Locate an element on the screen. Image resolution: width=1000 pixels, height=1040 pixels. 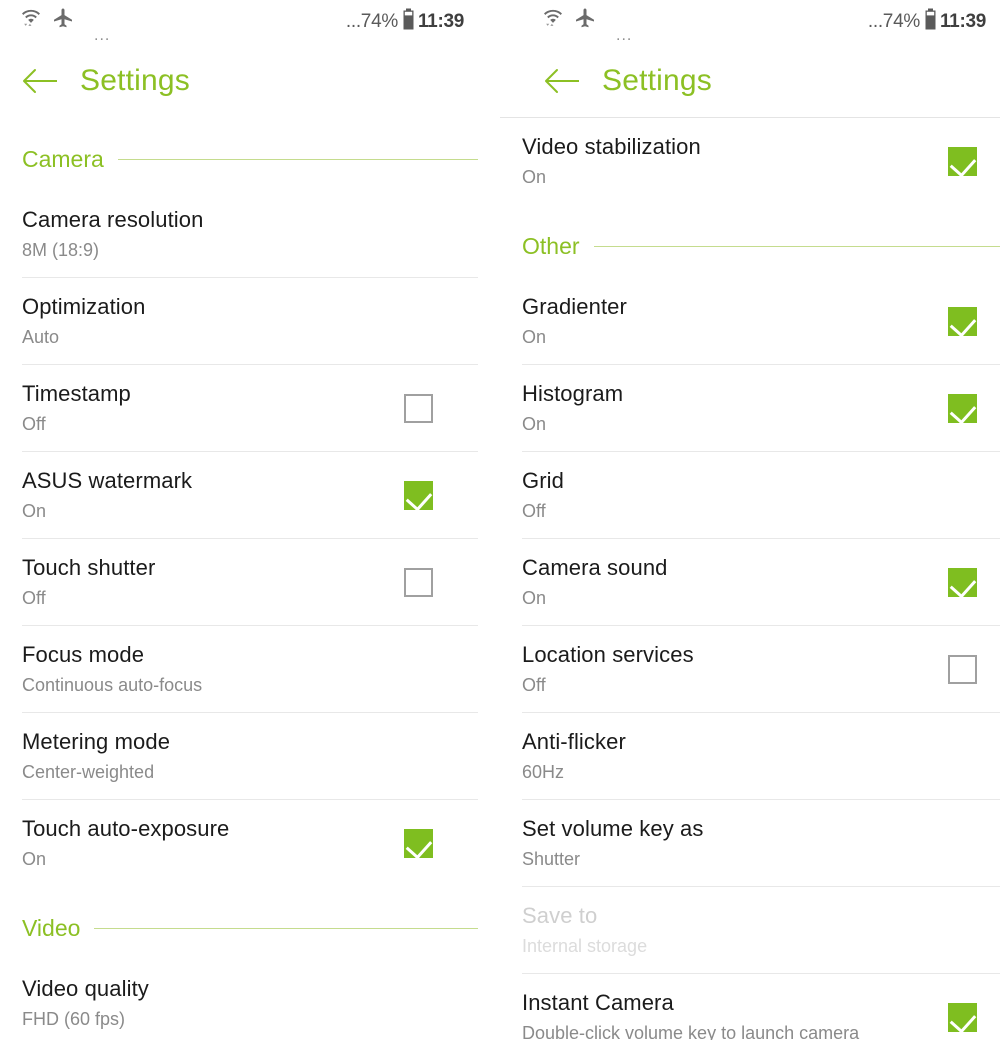
row-texts: Grid Off is located at coordinates (761, 495).